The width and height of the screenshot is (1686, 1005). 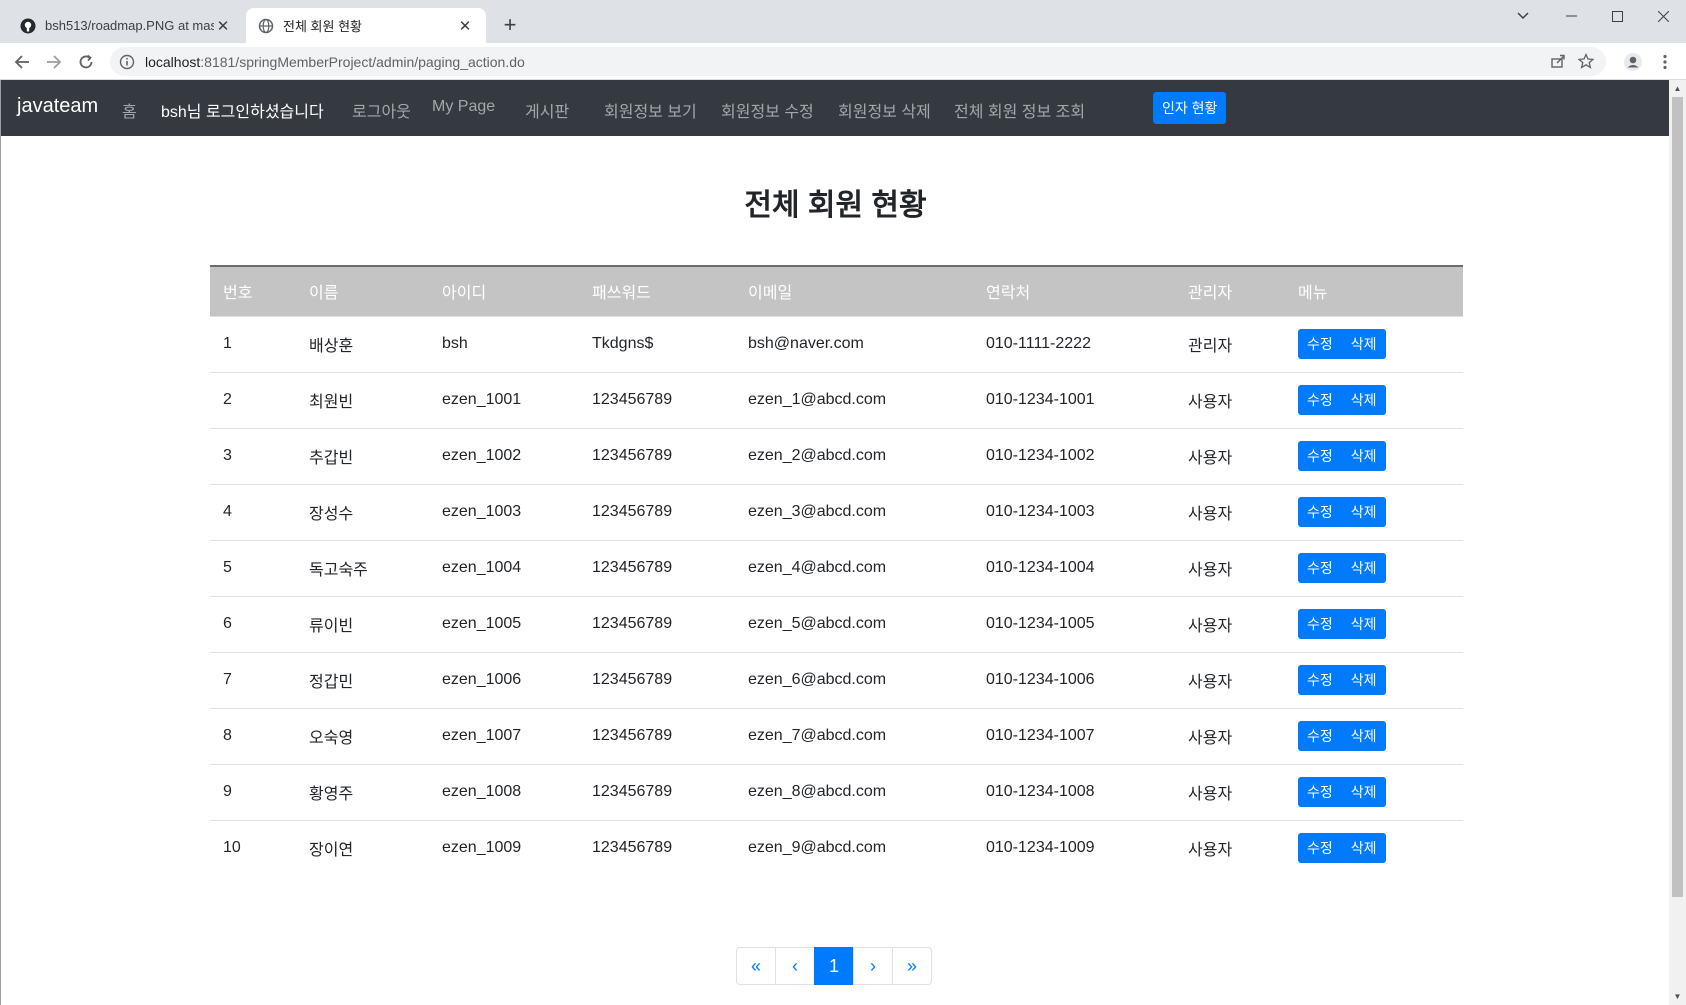 What do you see at coordinates (510, 24) in the screenshot?
I see `new-tab-button: +` at bounding box center [510, 24].